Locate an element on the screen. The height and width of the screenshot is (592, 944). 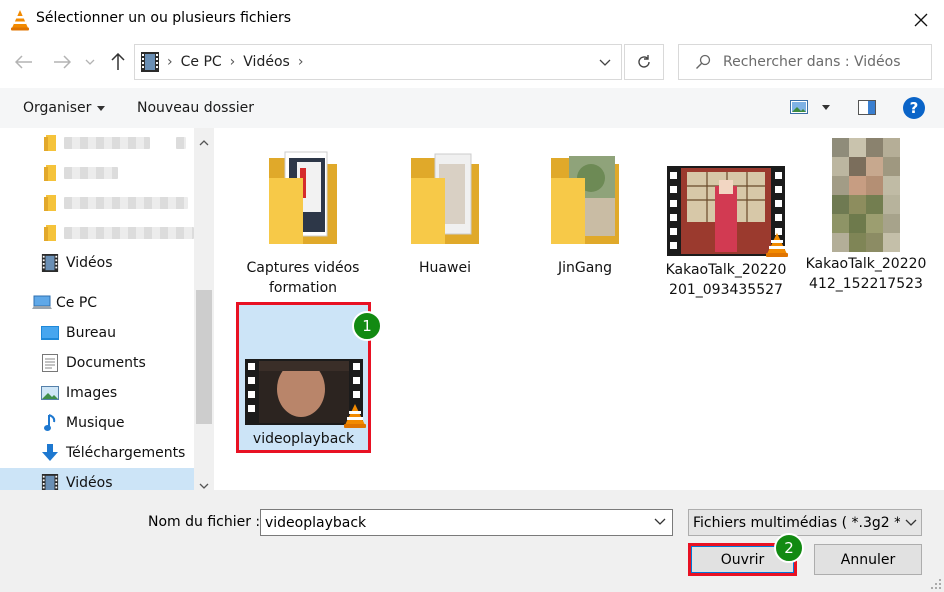
filename-dropdown is located at coordinates (660, 521).